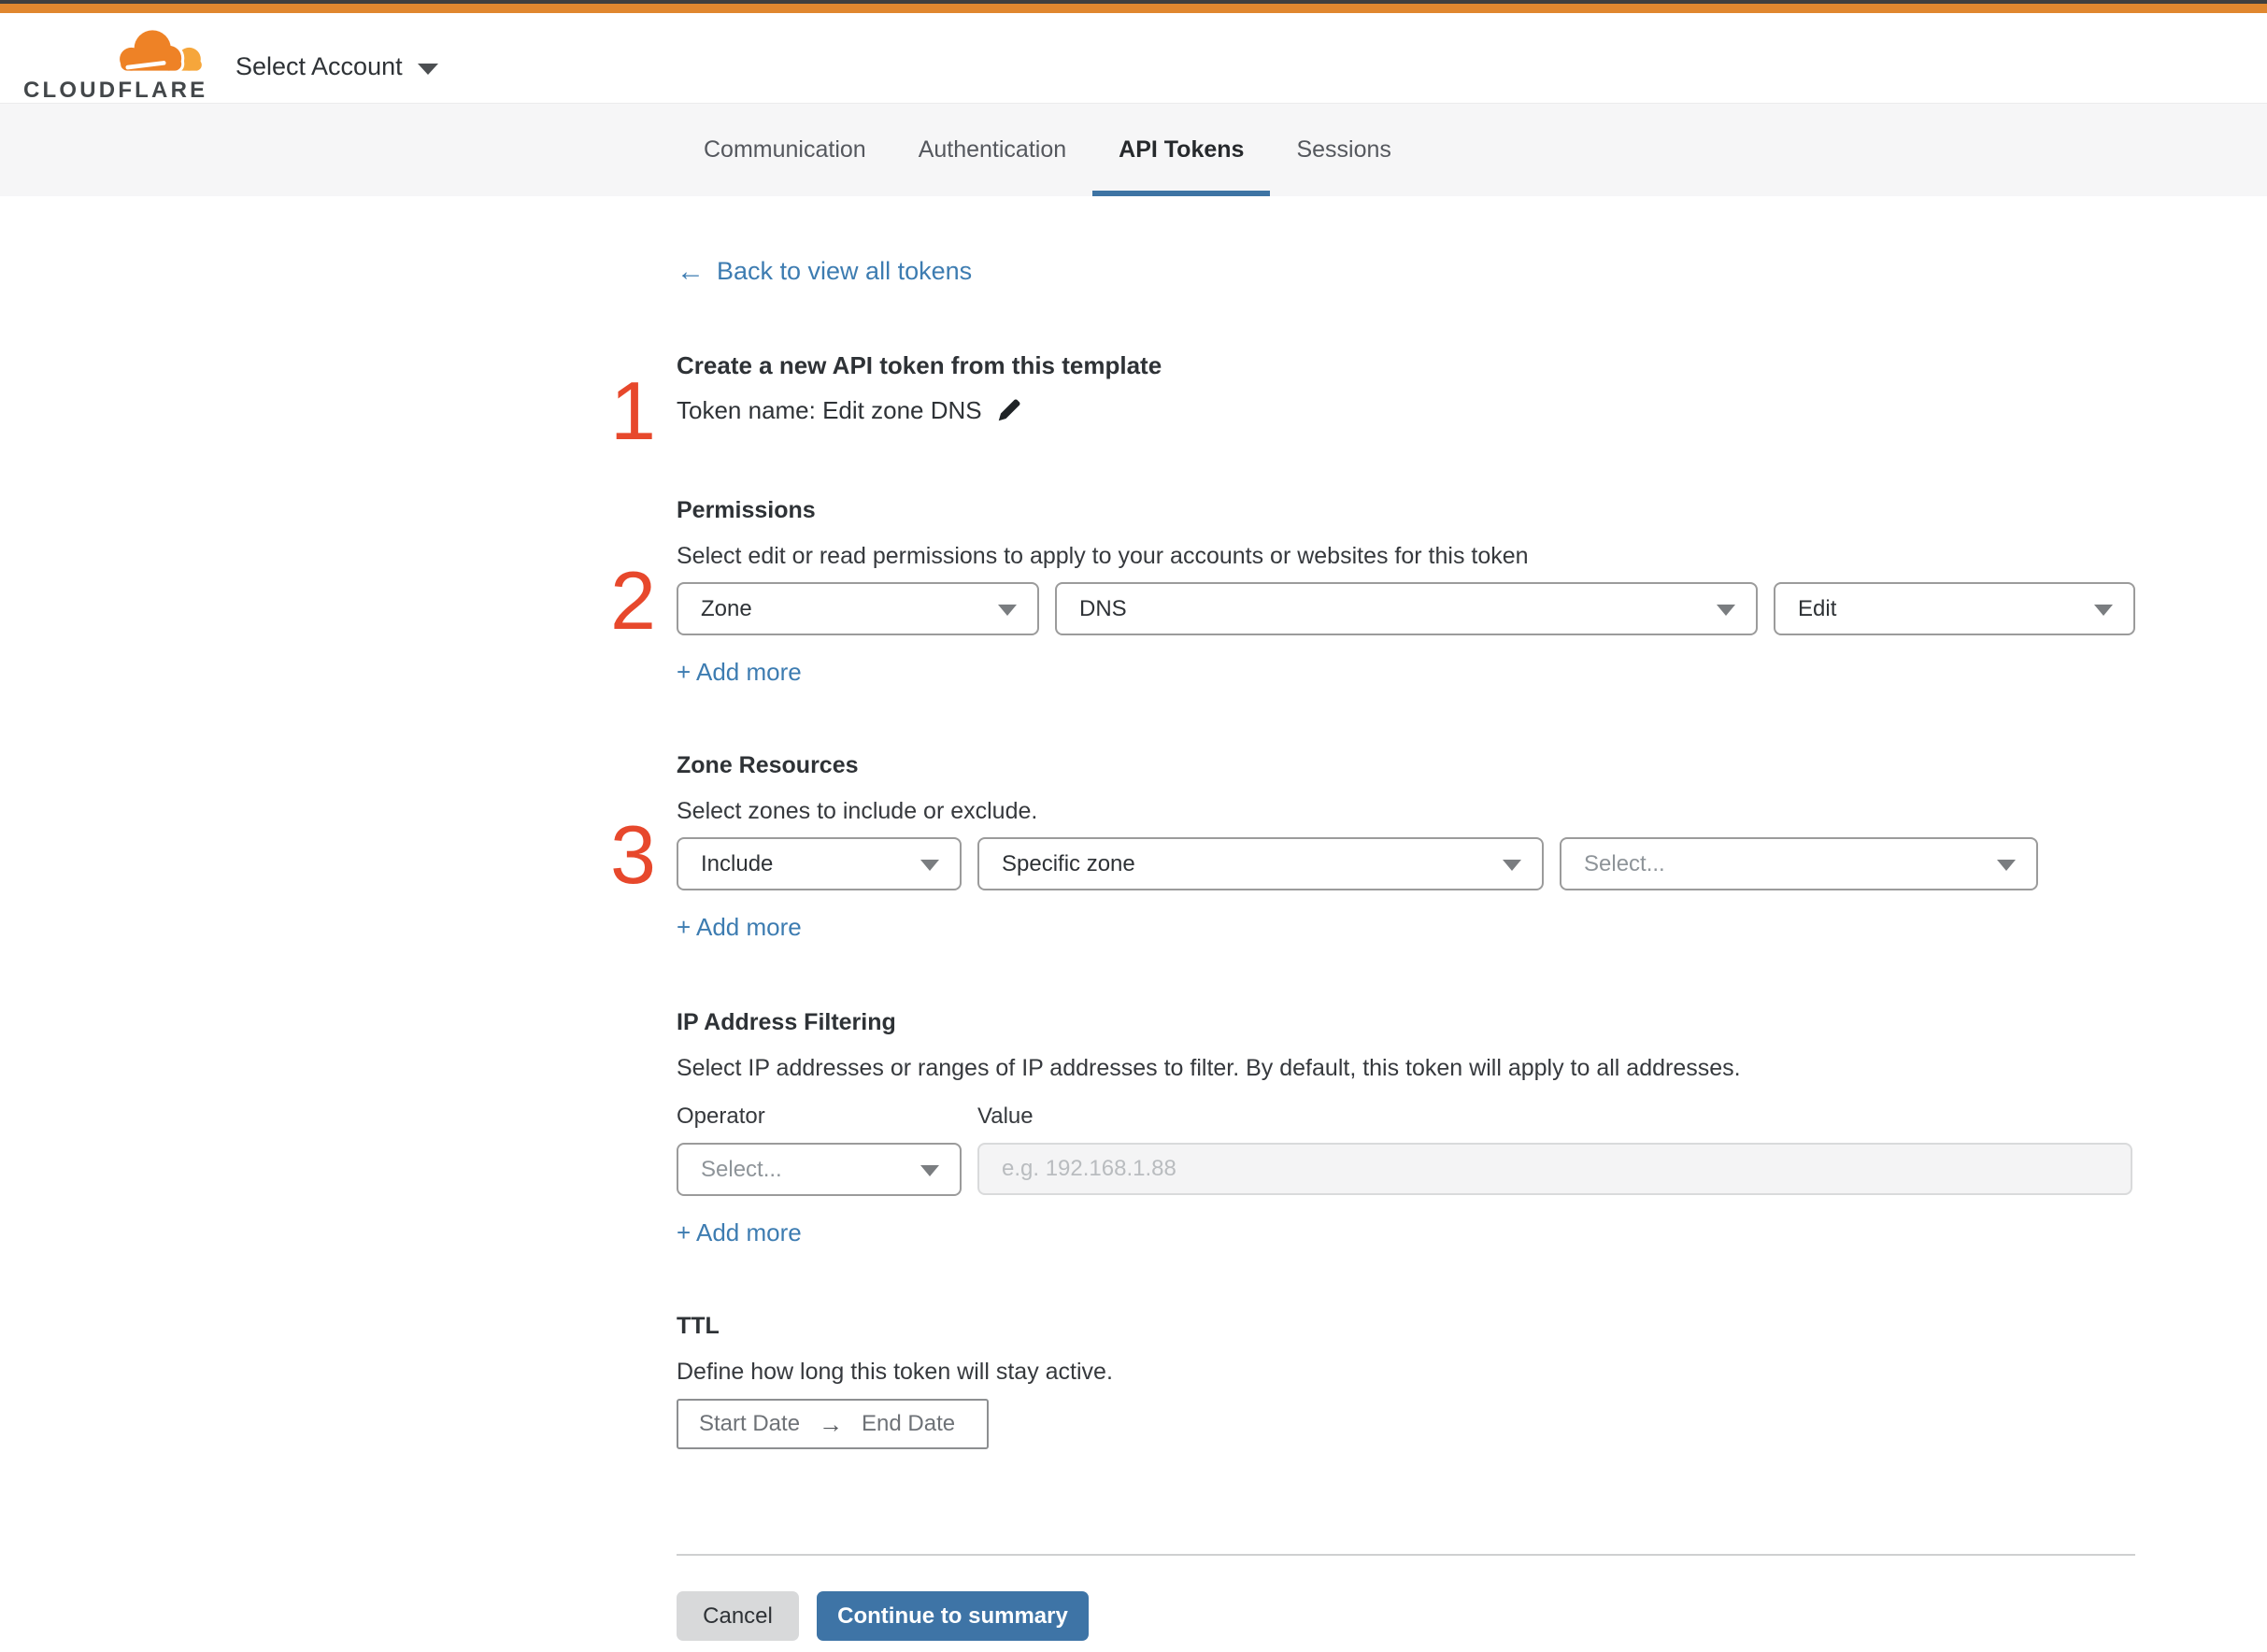 This screenshot has width=2267, height=1652. What do you see at coordinates (820, 863) in the screenshot?
I see `zone-include-exclude-select: Include` at bounding box center [820, 863].